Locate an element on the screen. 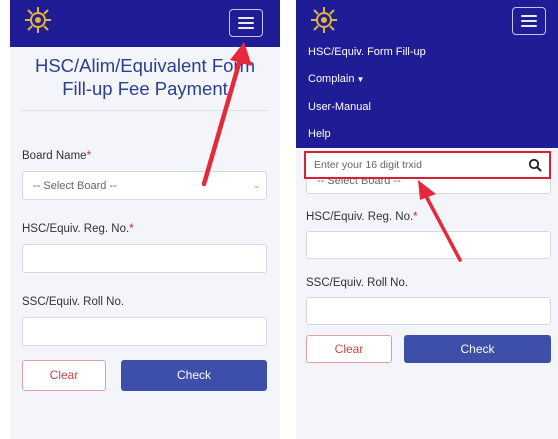  divider is located at coordinates (145, 110).